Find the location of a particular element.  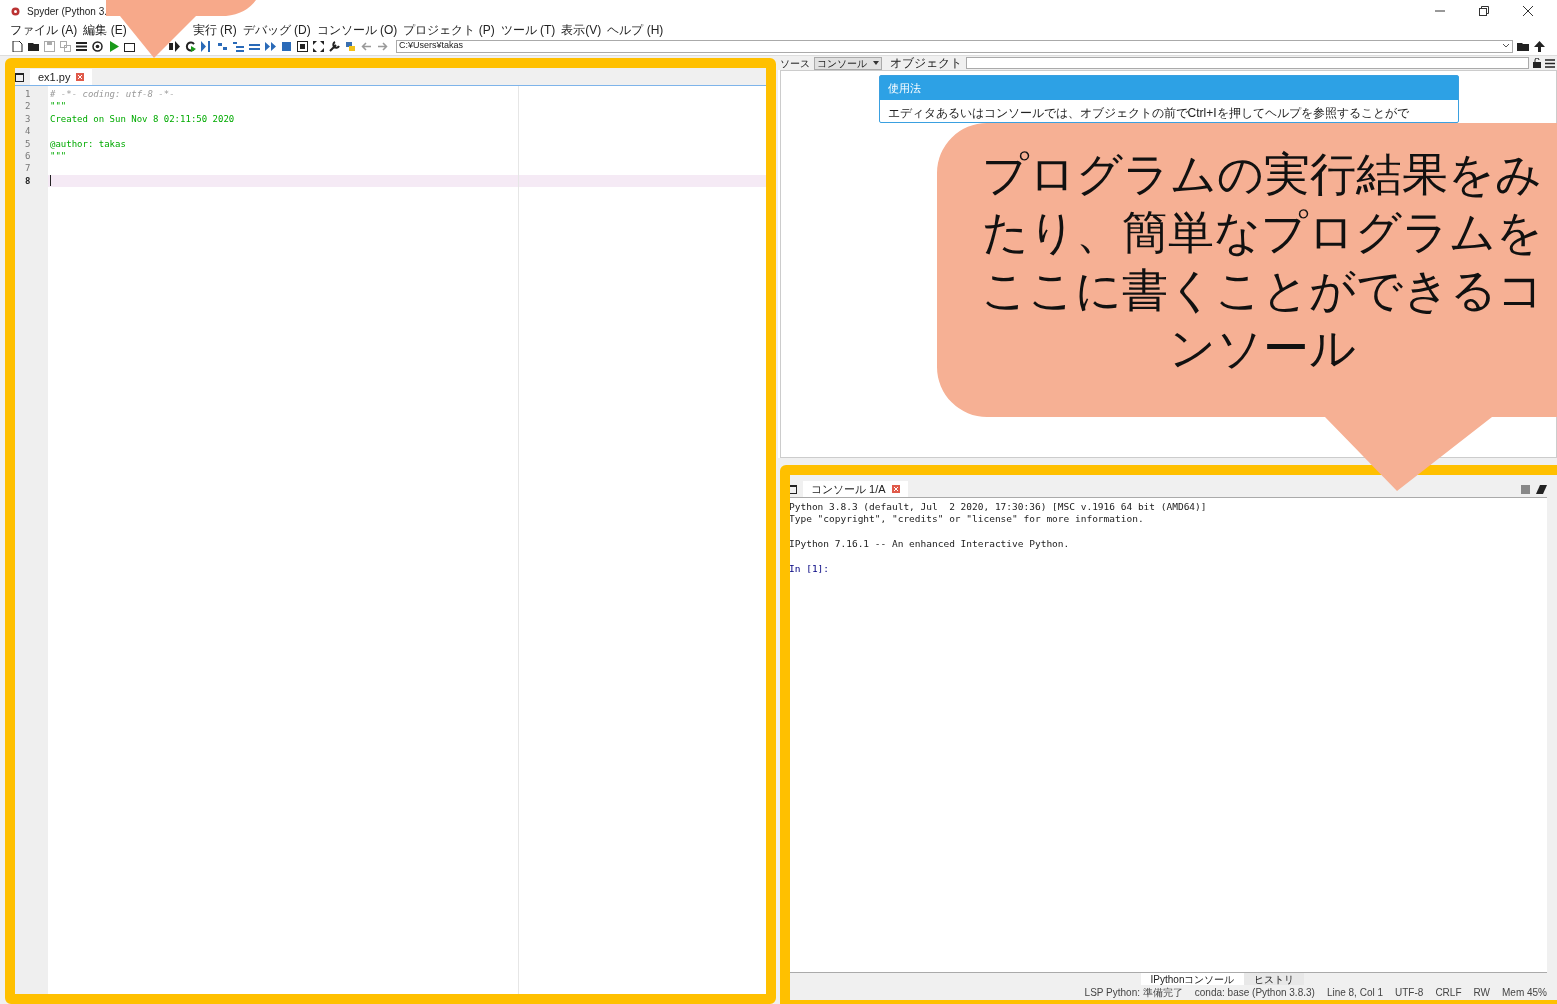

console-line: Python 3.8.3 (default, Jul 2 2020, 17:30:36) [MSC v.1916 64 bit (AMD64)] is located at coordinates (998, 507).